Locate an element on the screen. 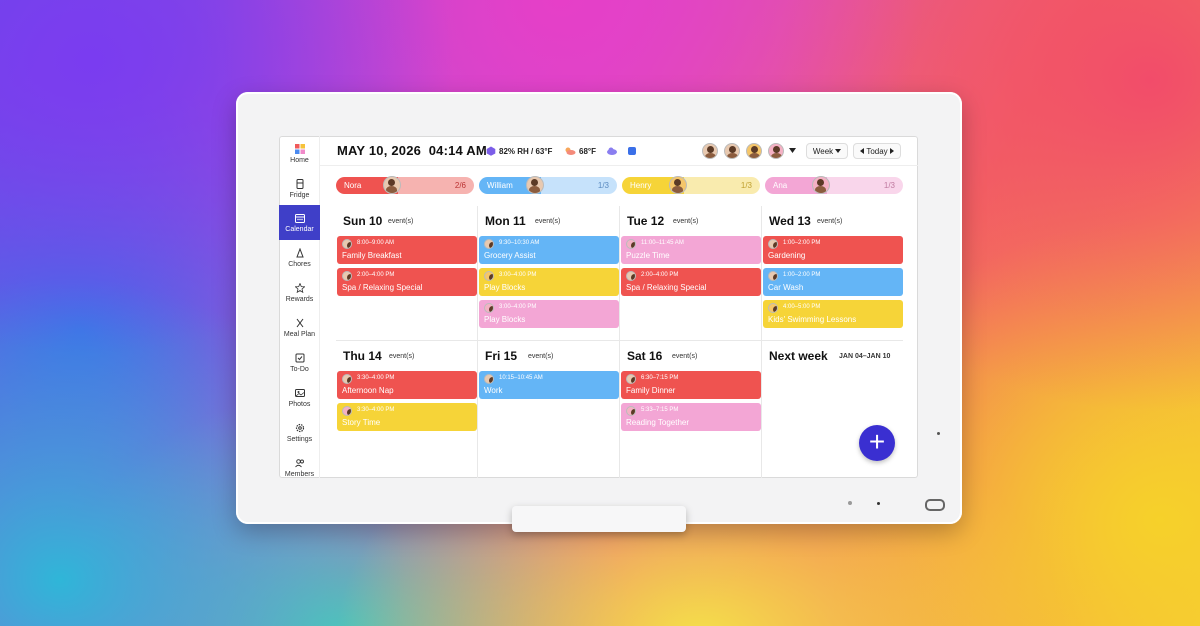 The image size is (1200, 626). day-title: Sun 10 is located at coordinates (363, 221).